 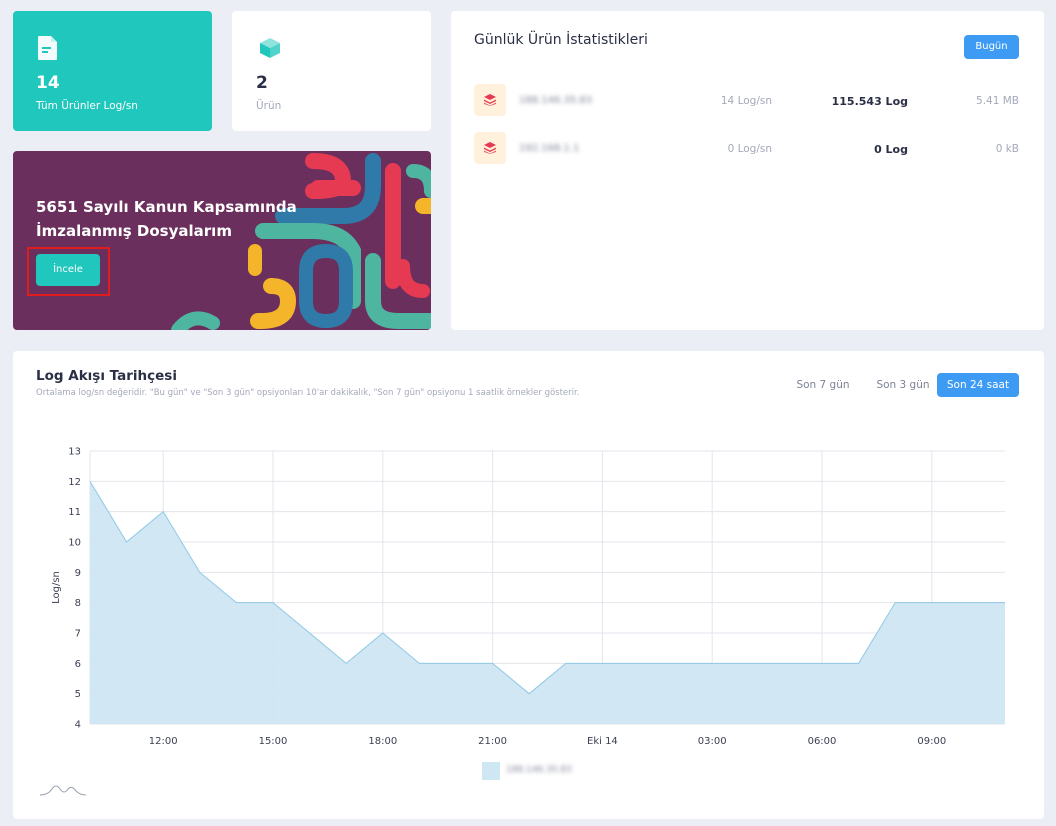 I want to click on x-tick-label: 15:00, so click(x=273, y=741).